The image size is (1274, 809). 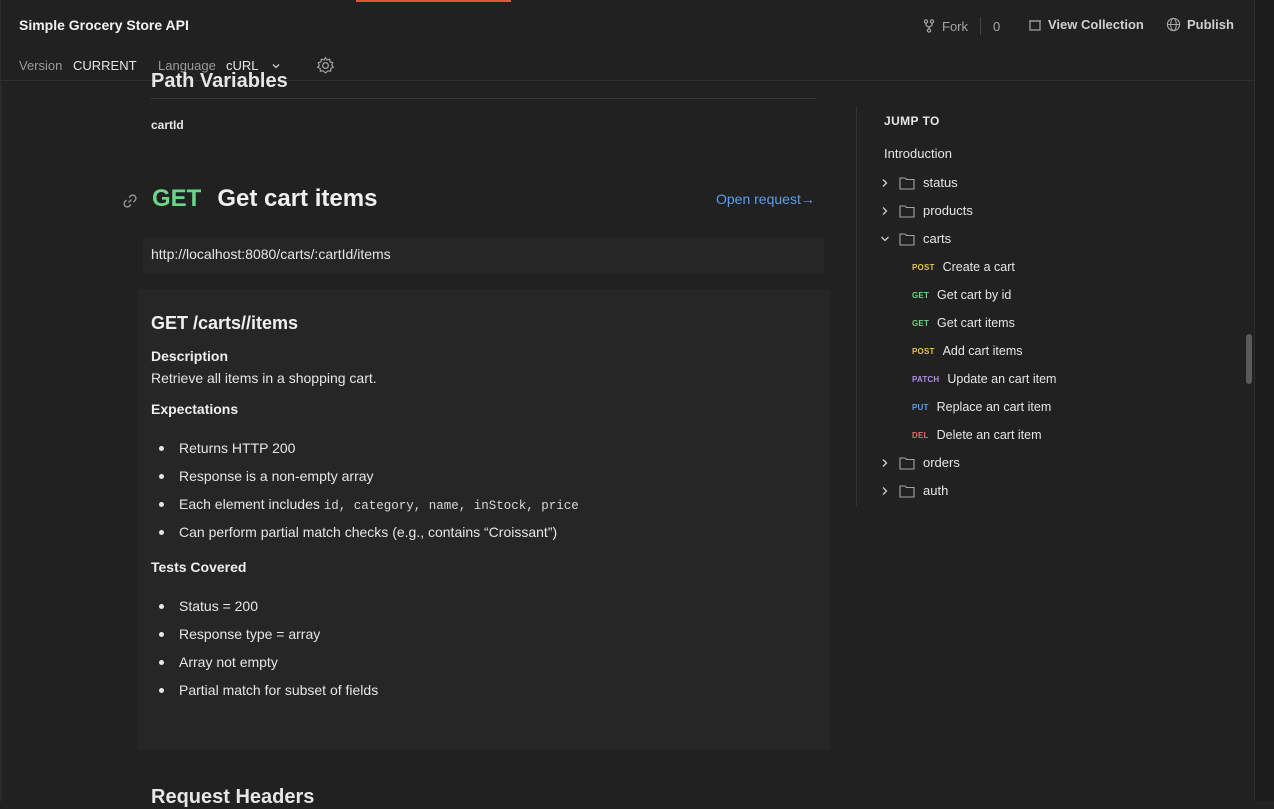 I want to click on request-label: Update an cart item, so click(x=1002, y=379).